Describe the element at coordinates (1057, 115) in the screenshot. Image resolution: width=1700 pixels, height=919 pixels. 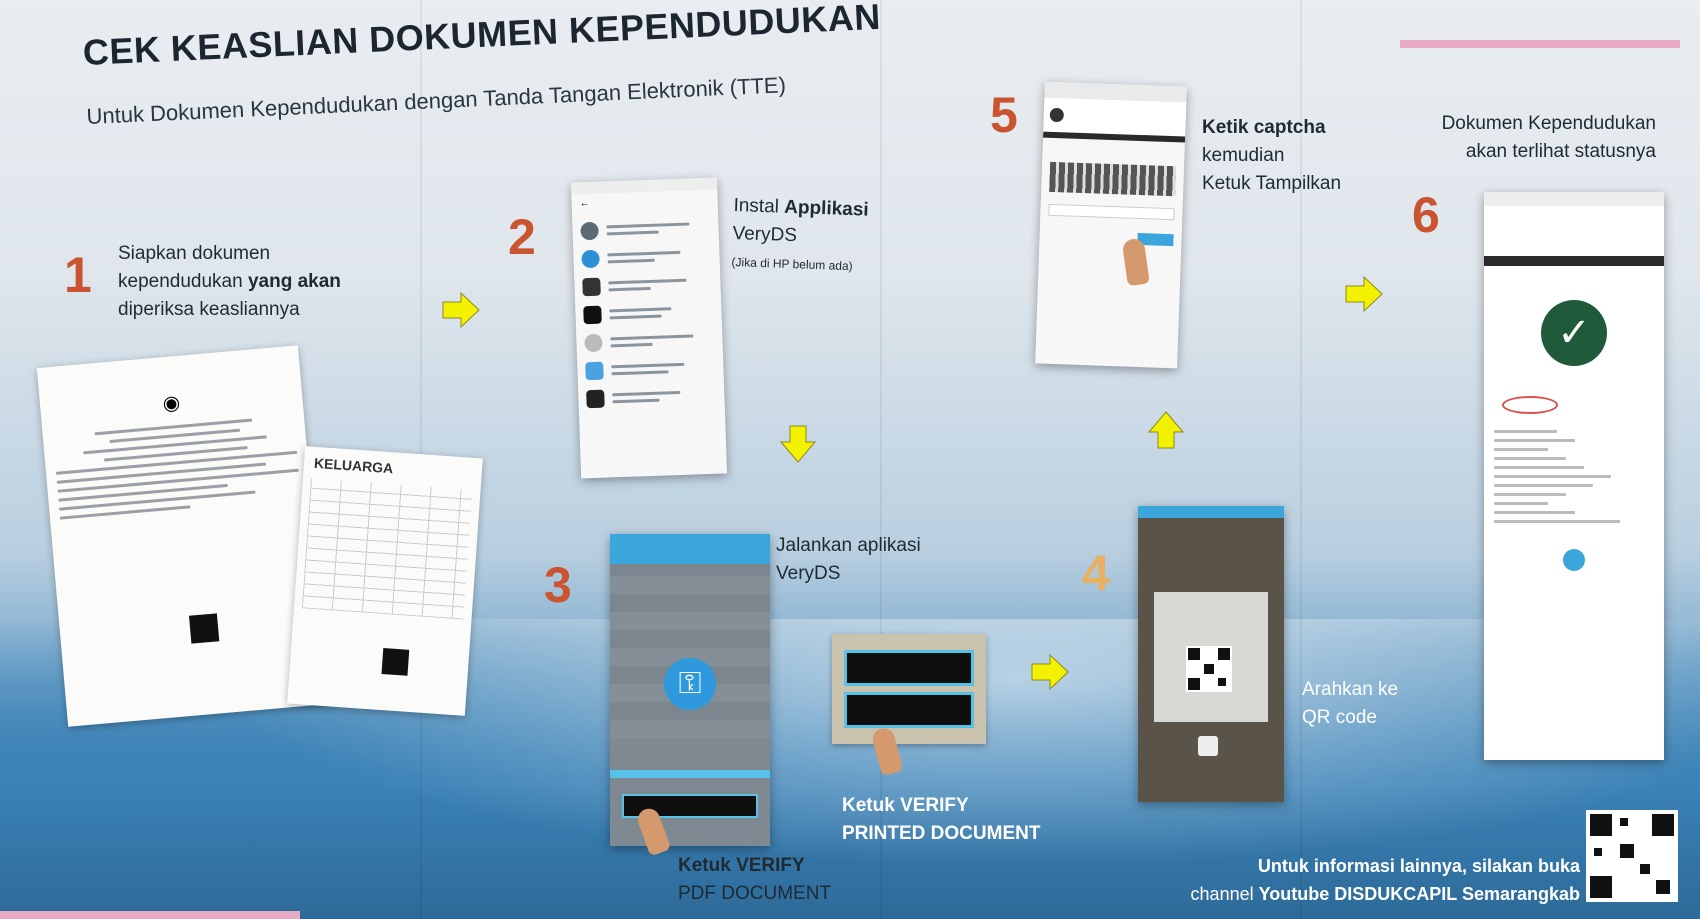
I see `logo-icon` at that location.